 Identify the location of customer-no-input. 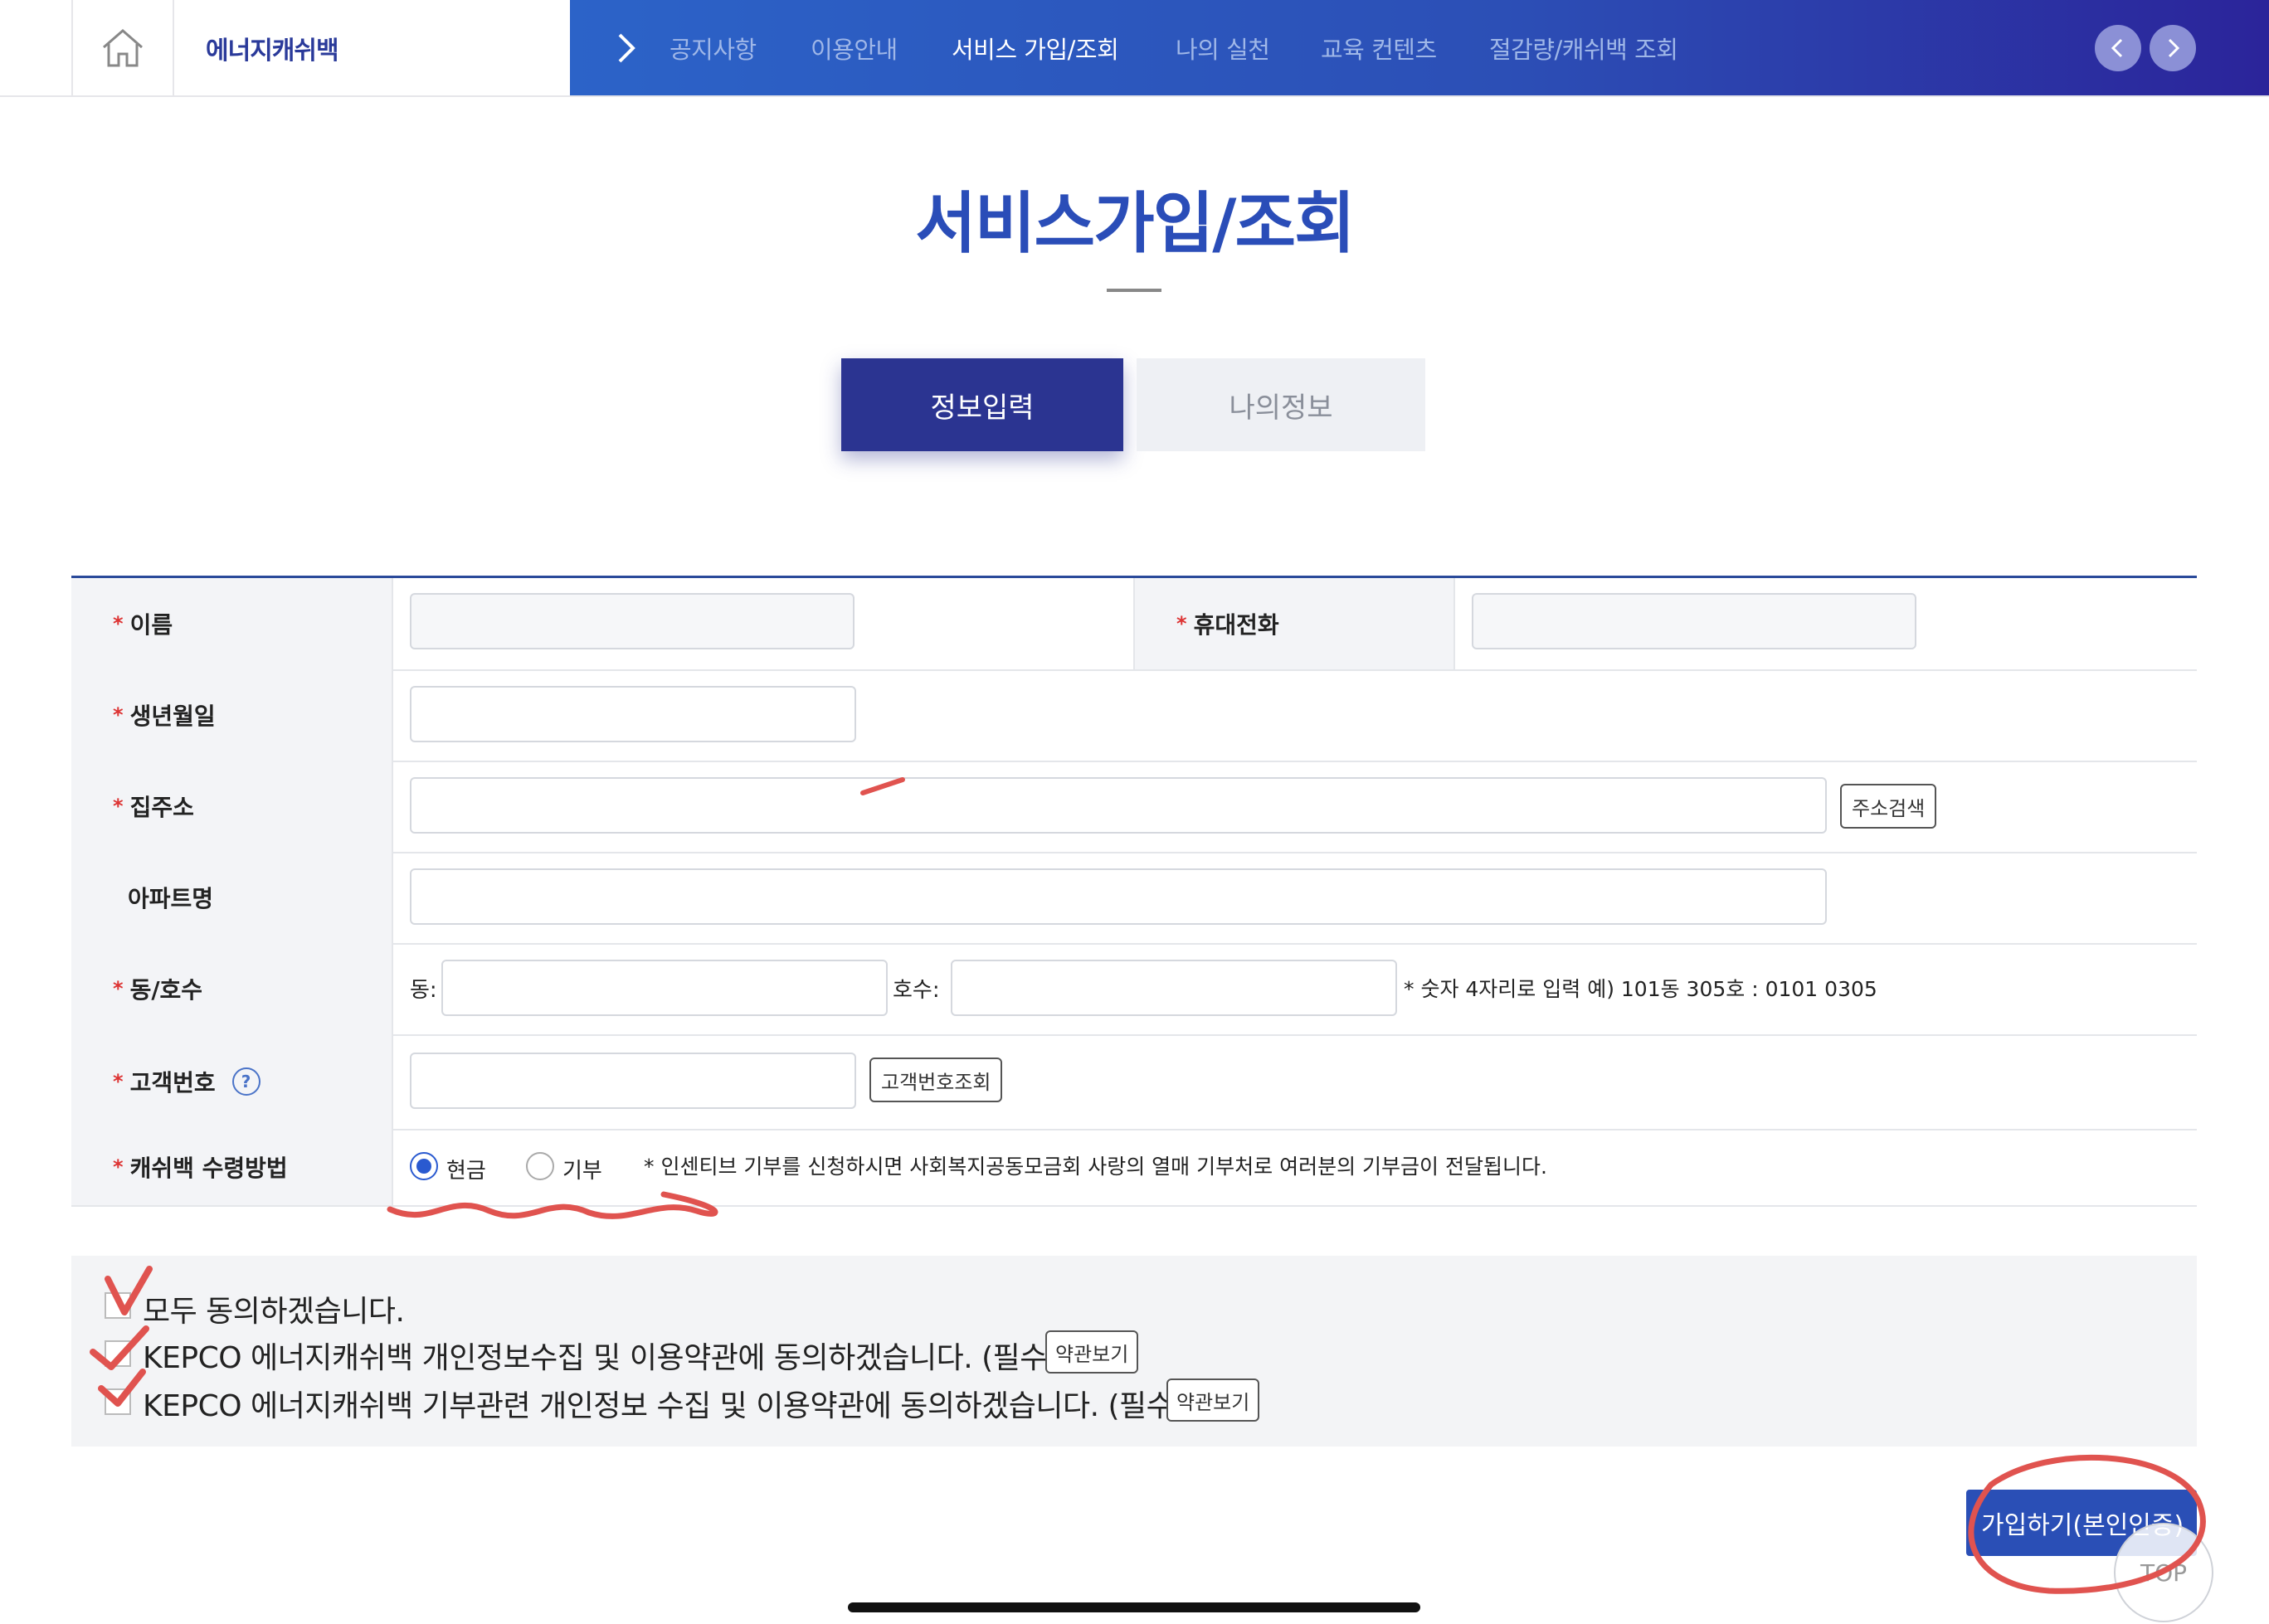
(633, 1081).